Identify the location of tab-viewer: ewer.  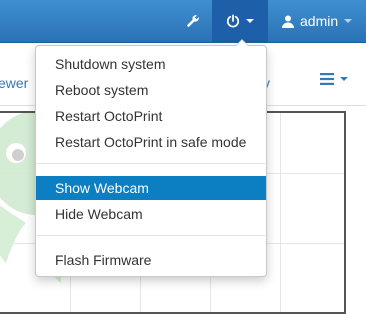
(14, 83).